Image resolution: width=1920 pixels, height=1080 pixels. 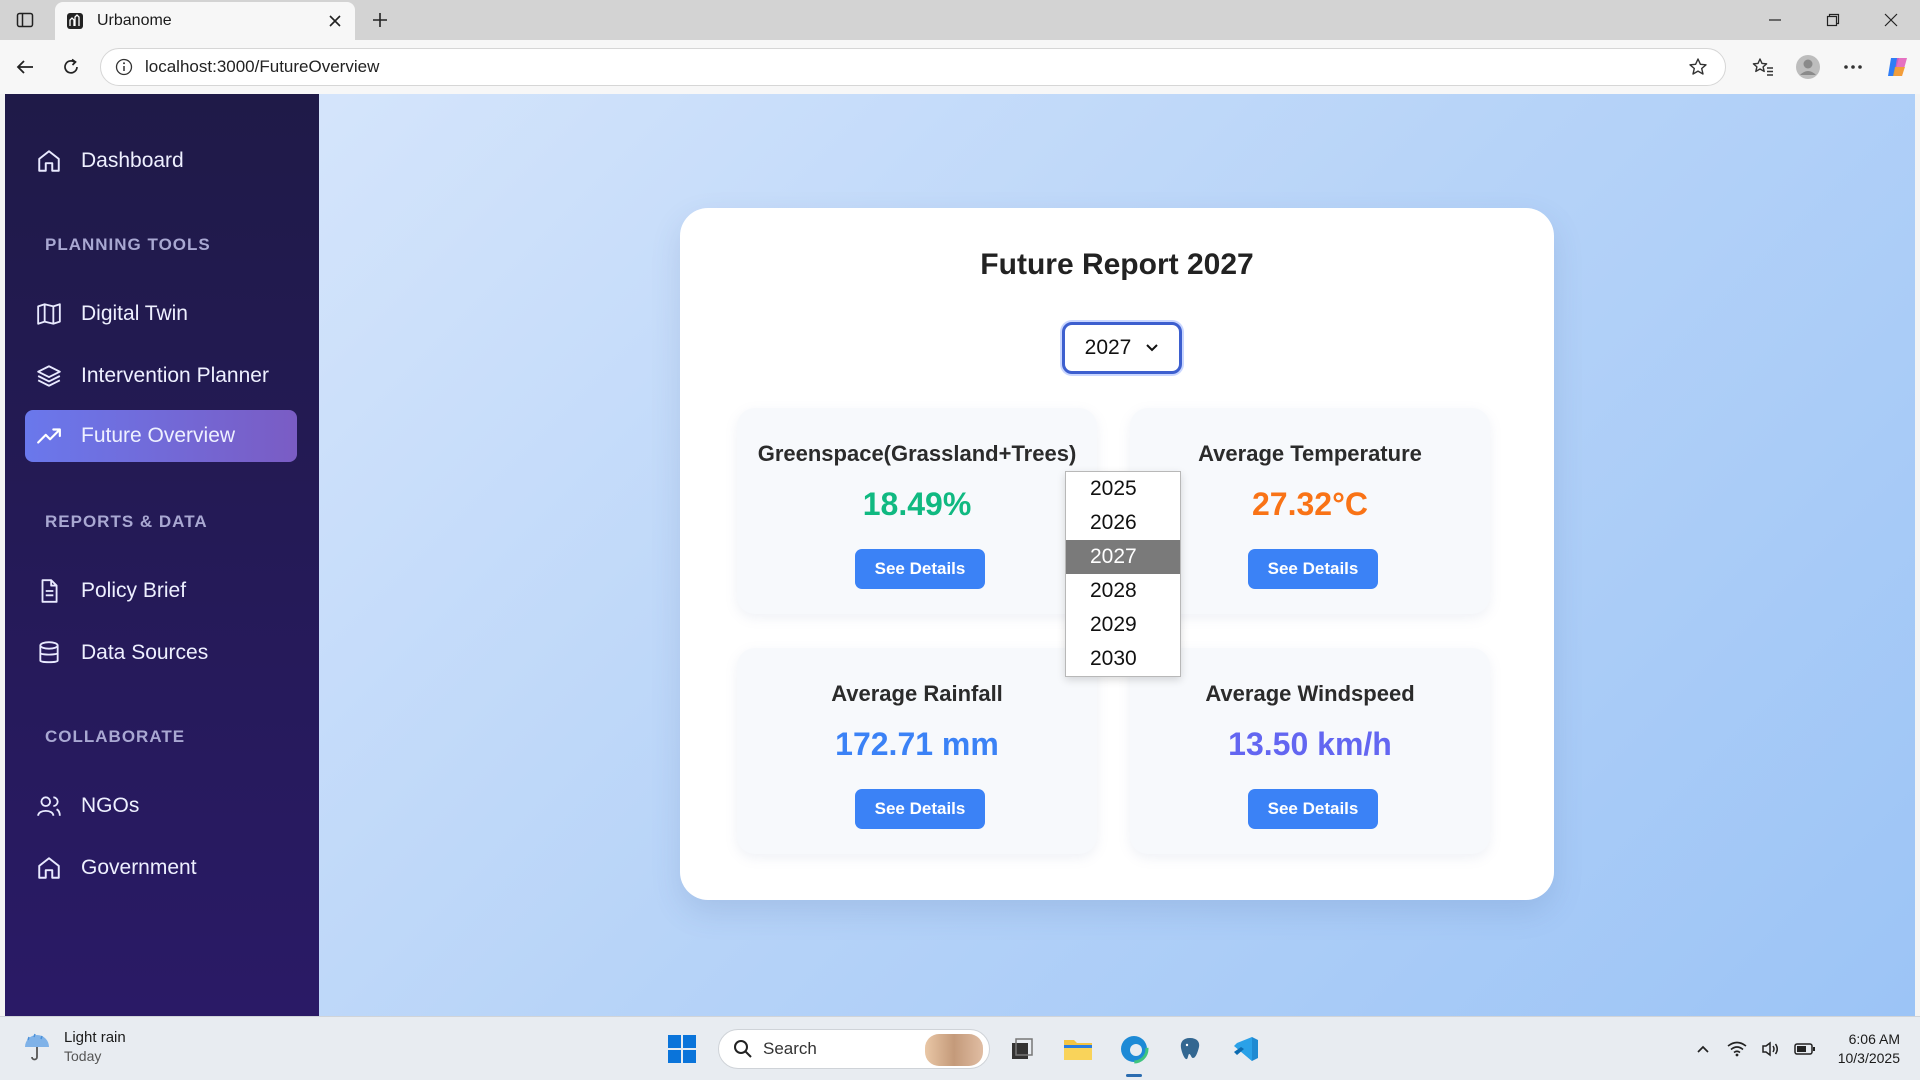 I want to click on sidebar-item-intervention-planner: Intervention Planner, so click(x=161, y=376).